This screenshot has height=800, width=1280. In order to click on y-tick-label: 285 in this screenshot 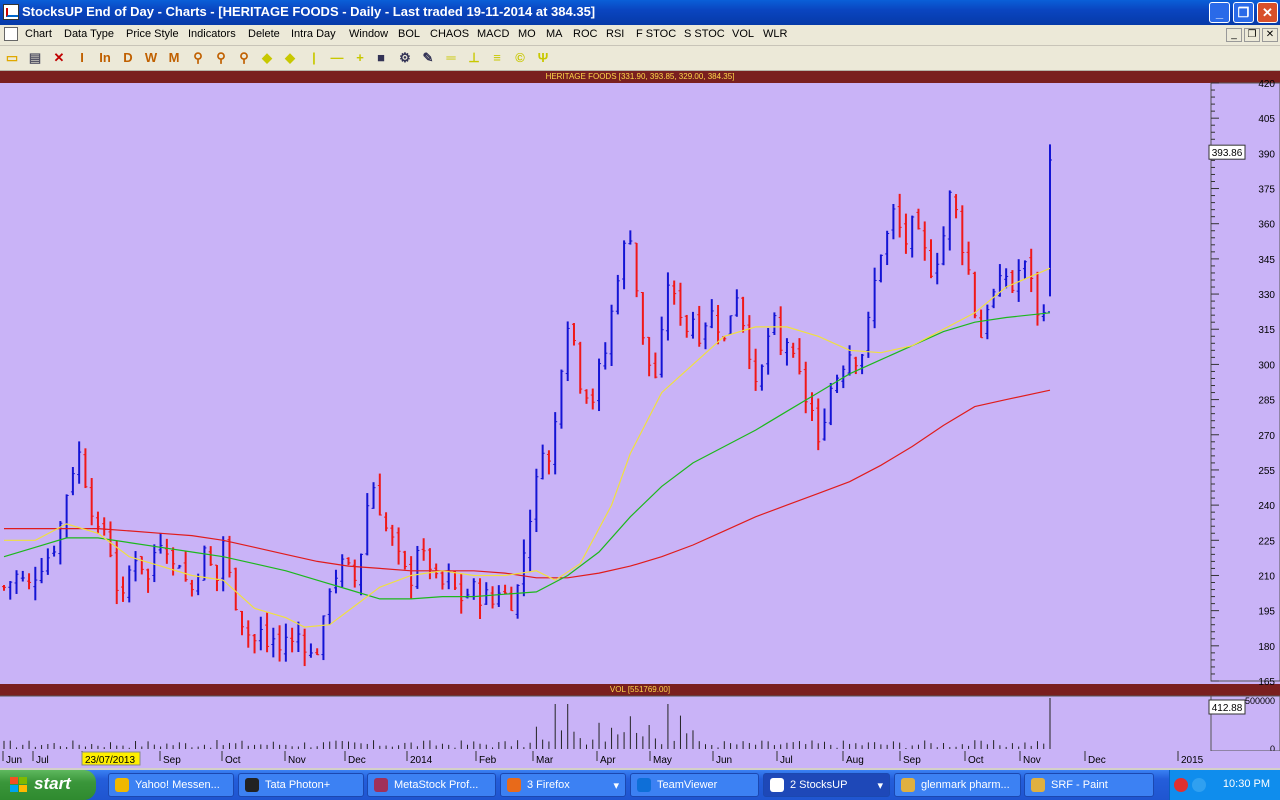, I will do `click(1266, 401)`.